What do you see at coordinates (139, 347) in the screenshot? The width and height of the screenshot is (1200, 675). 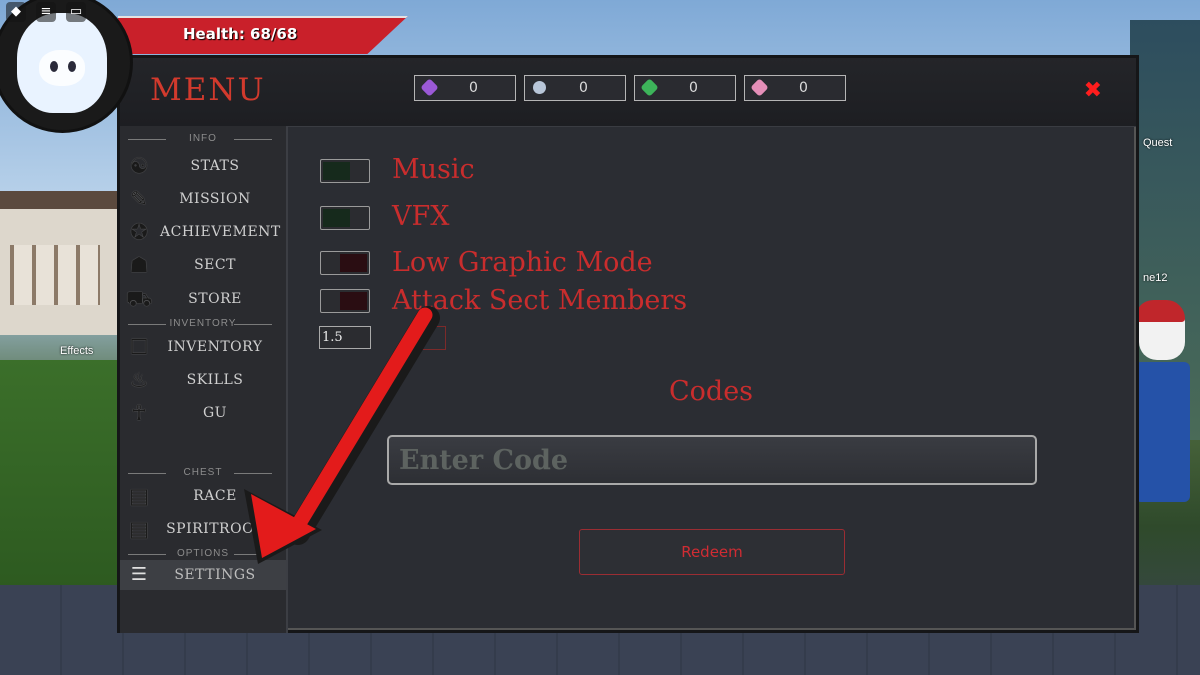 I see `backpack-icon: ☐` at bounding box center [139, 347].